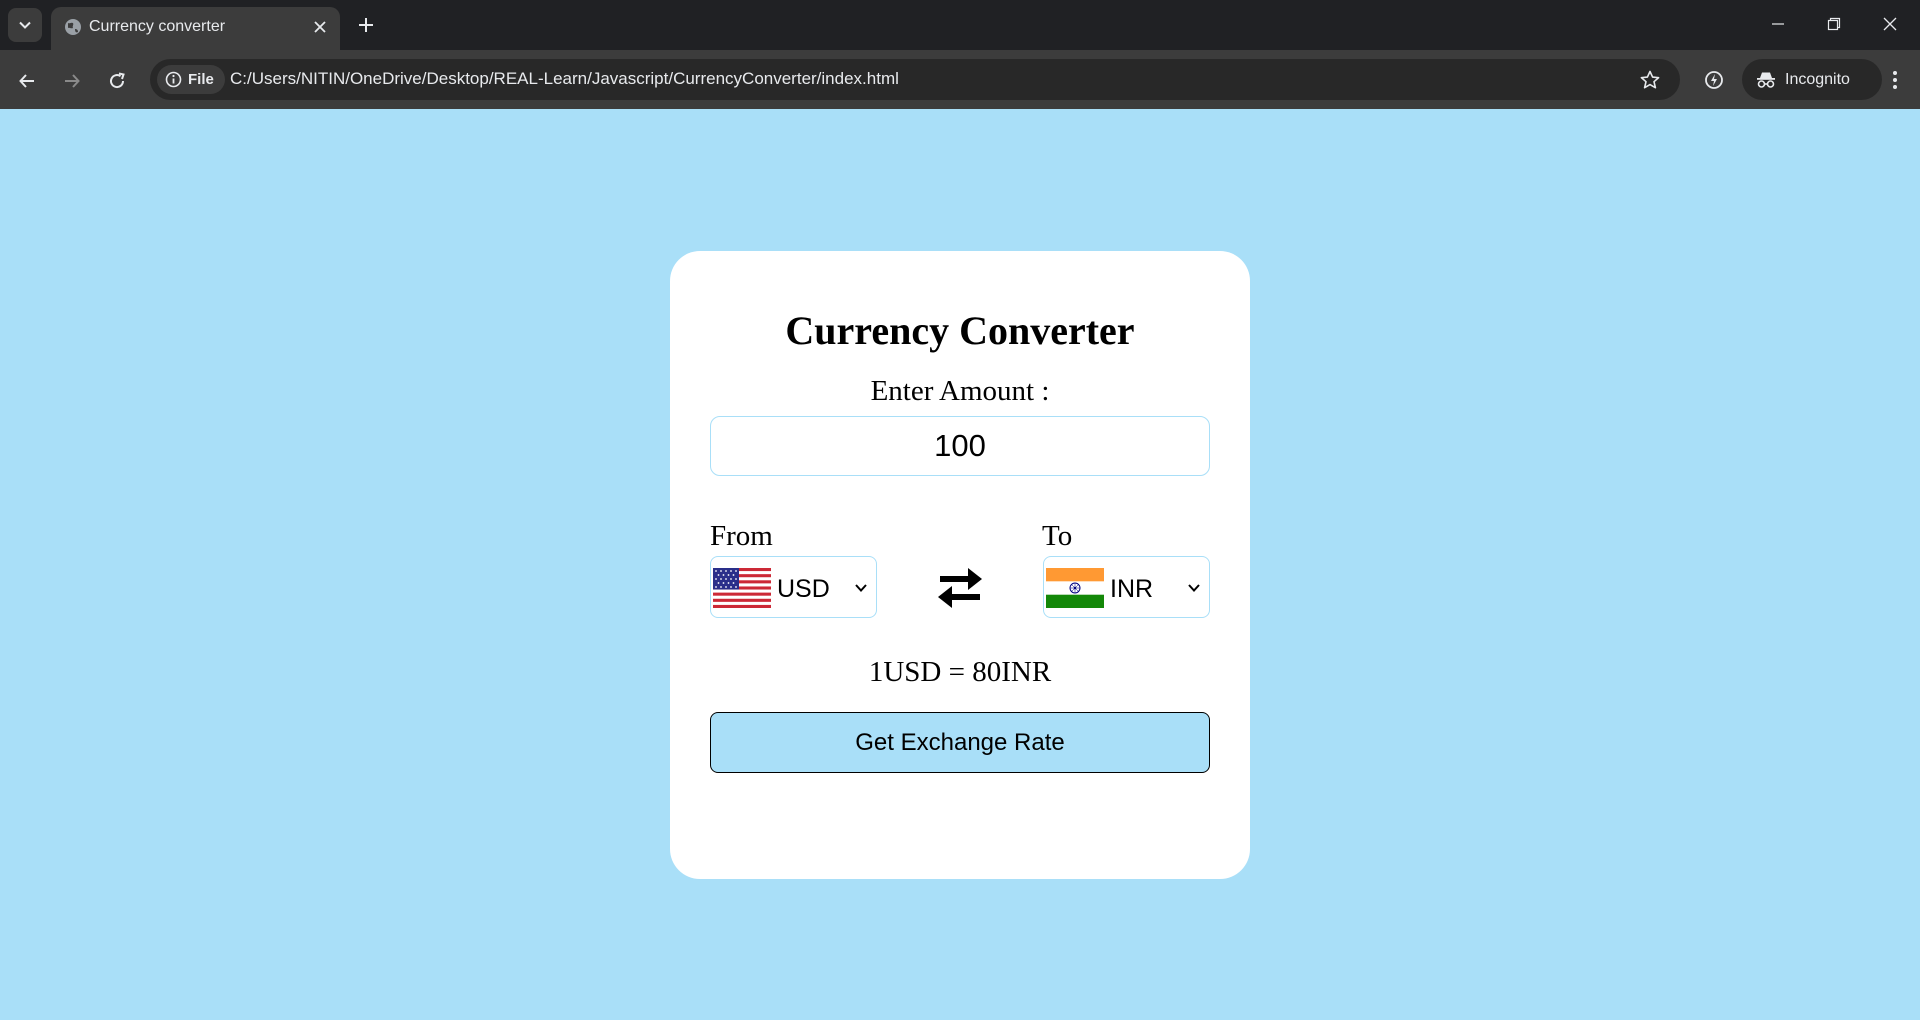 Image resolution: width=1920 pixels, height=1020 pixels. What do you see at coordinates (201, 79) in the screenshot?
I see `site-info-label: File` at bounding box center [201, 79].